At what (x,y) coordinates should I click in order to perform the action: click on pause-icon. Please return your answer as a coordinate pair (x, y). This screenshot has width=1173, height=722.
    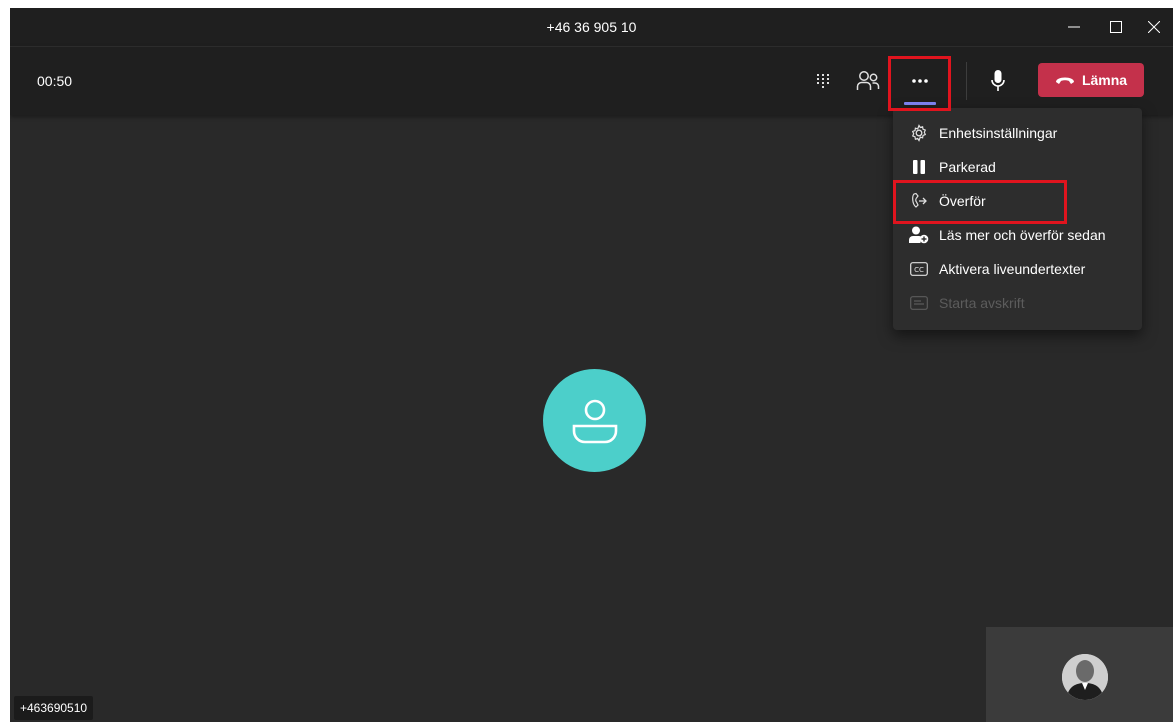
    Looking at the image, I should click on (919, 167).